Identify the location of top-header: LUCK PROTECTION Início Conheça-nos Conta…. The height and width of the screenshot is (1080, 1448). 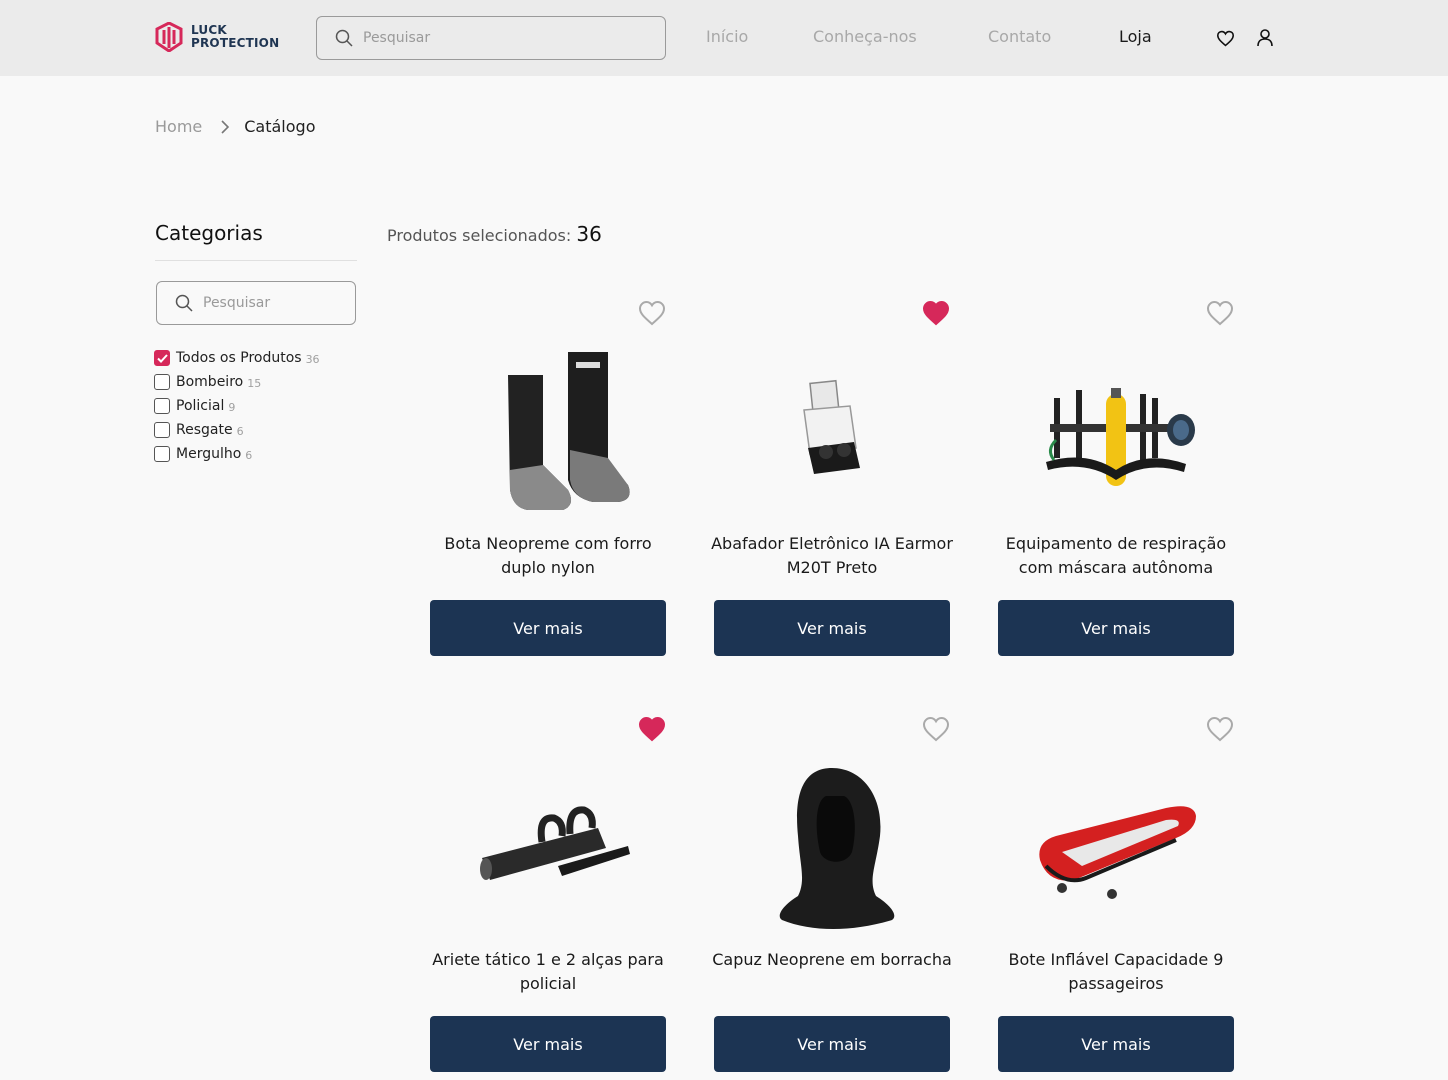
(724, 38).